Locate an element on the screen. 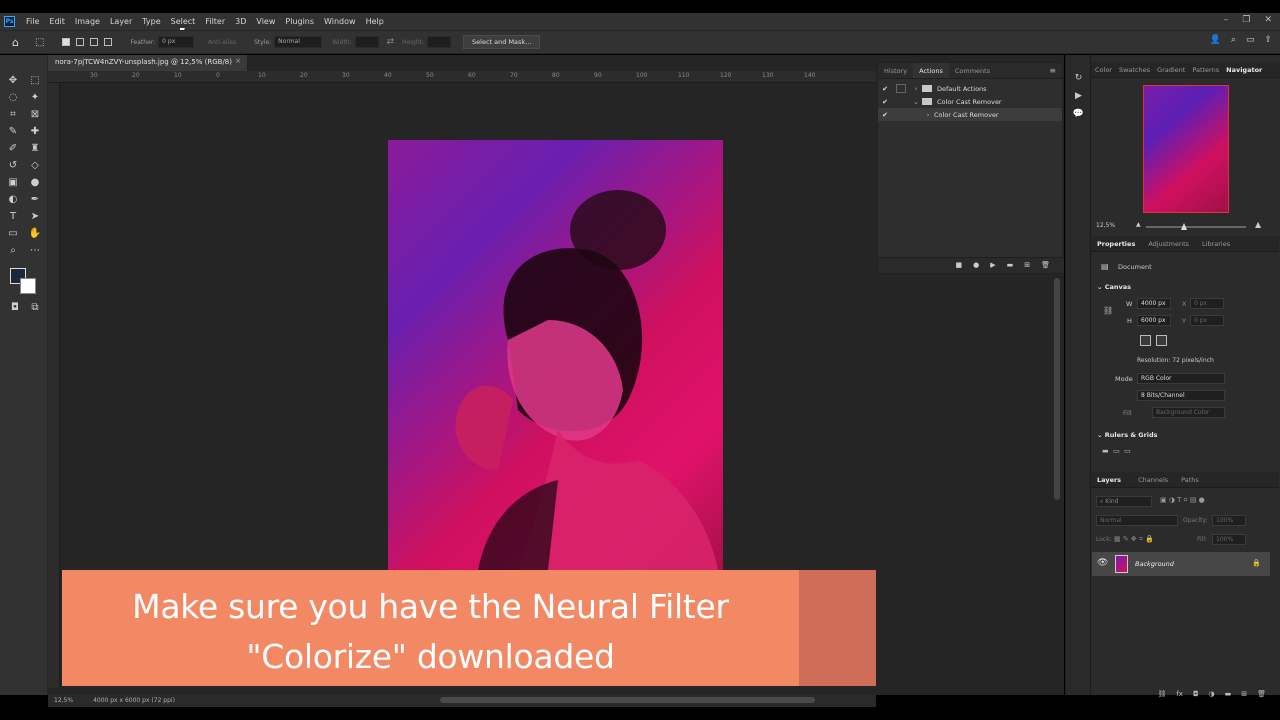  navigator-thumbnail is located at coordinates (1186, 149).